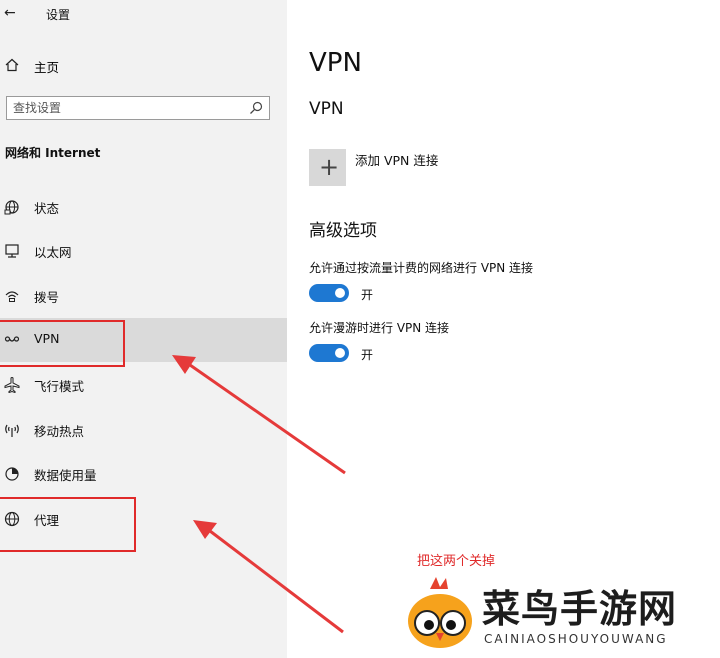 The width and height of the screenshot is (720, 658). What do you see at coordinates (580, 608) in the screenshot?
I see `watermark-text: 菜鸟手游网` at bounding box center [580, 608].